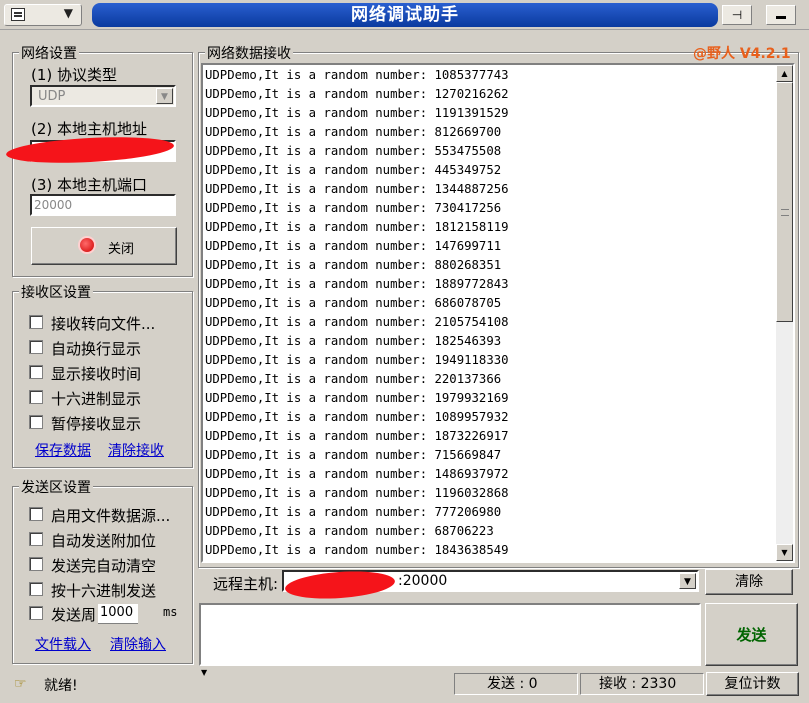 The image size is (809, 703). I want to click on send-period-input: 1000, so click(118, 614).